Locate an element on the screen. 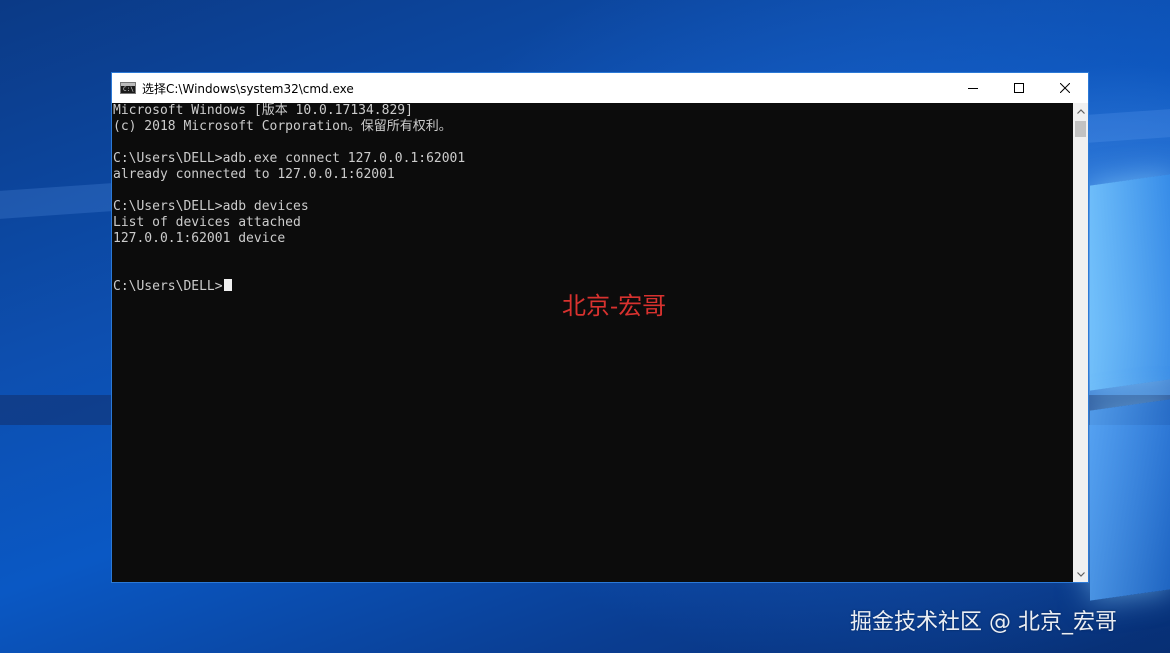  scroll-thumb is located at coordinates (1080, 129).